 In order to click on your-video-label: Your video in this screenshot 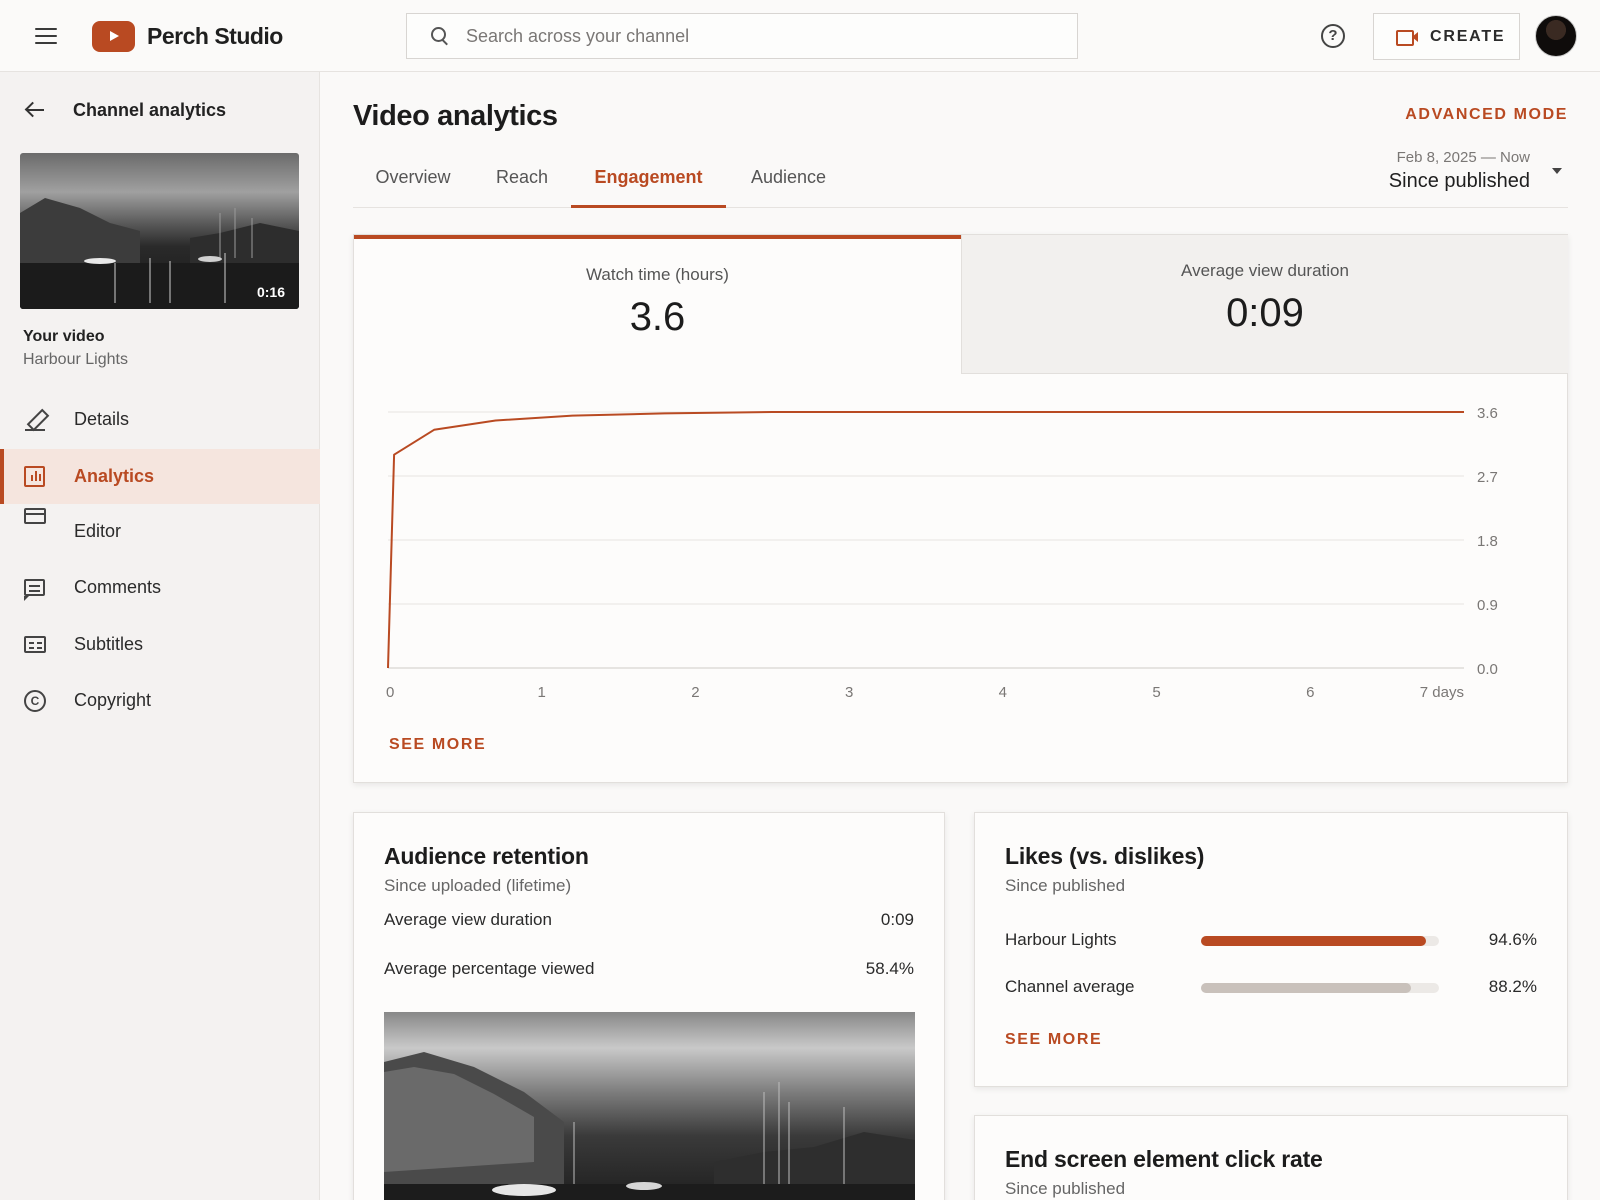, I will do `click(64, 336)`.